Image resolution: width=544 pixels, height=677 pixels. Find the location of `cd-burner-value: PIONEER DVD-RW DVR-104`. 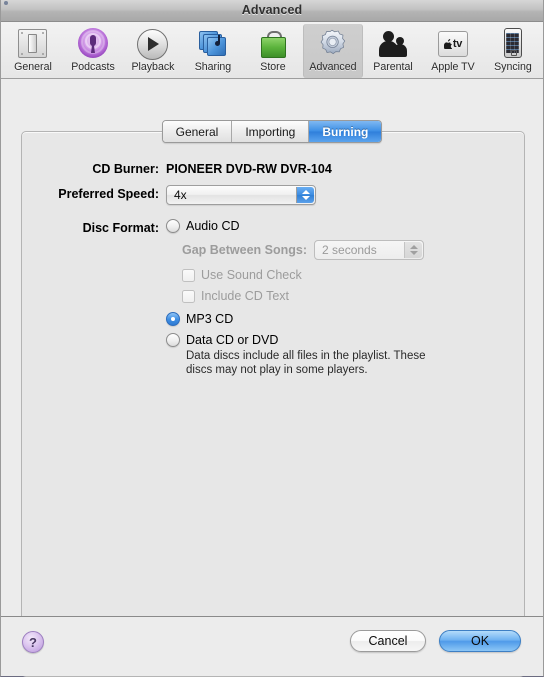

cd-burner-value: PIONEER DVD-RW DVR-104 is located at coordinates (249, 169).